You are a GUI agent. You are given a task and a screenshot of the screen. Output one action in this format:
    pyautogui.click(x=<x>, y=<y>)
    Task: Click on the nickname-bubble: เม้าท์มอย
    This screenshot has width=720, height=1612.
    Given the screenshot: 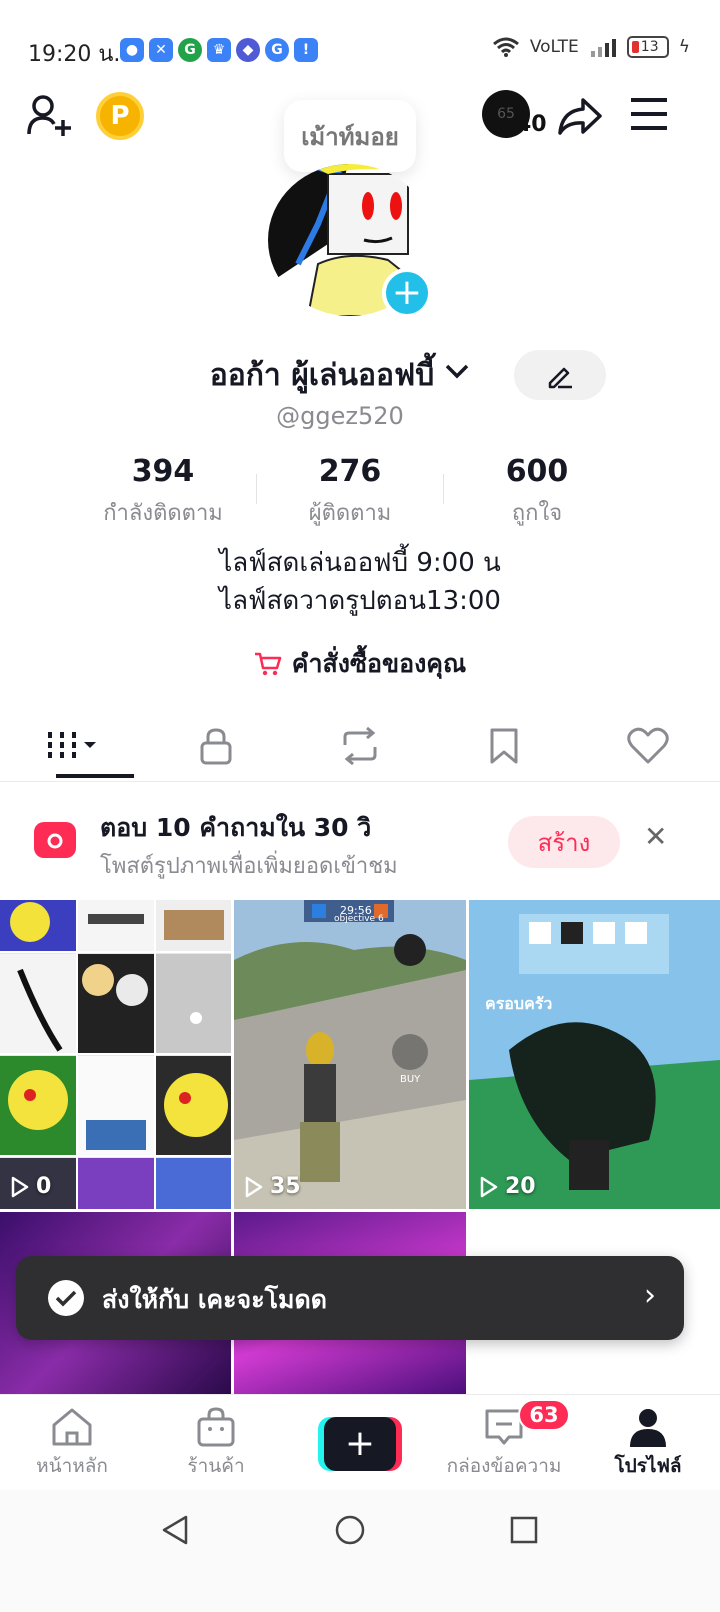 What is the action you would take?
    pyautogui.click(x=350, y=136)
    